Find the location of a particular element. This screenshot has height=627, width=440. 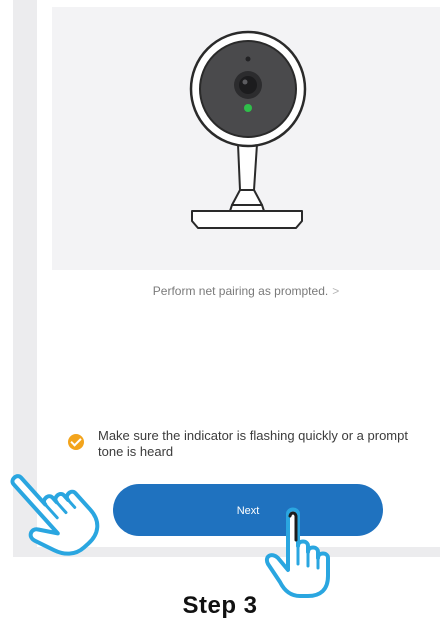

net-pairing-prompt-link: Perform net pairing as prompted. > is located at coordinates (246, 291).